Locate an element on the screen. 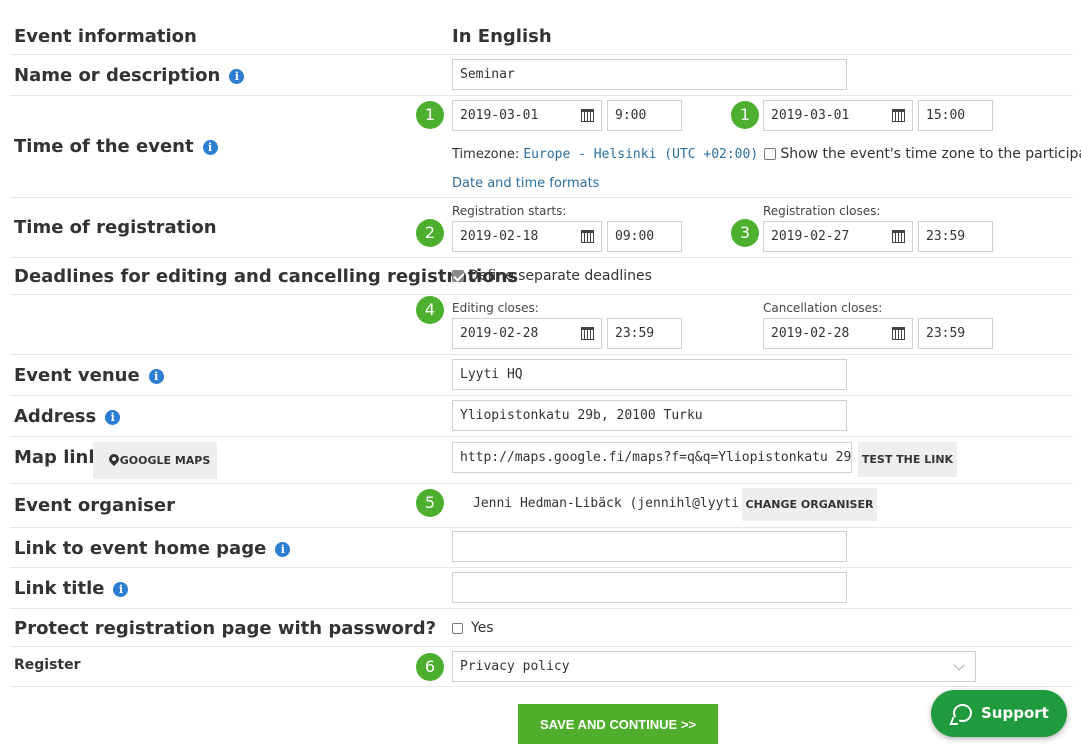 Image resolution: width=1081 pixels, height=748 pixels. language-header: In English is located at coordinates (502, 36).